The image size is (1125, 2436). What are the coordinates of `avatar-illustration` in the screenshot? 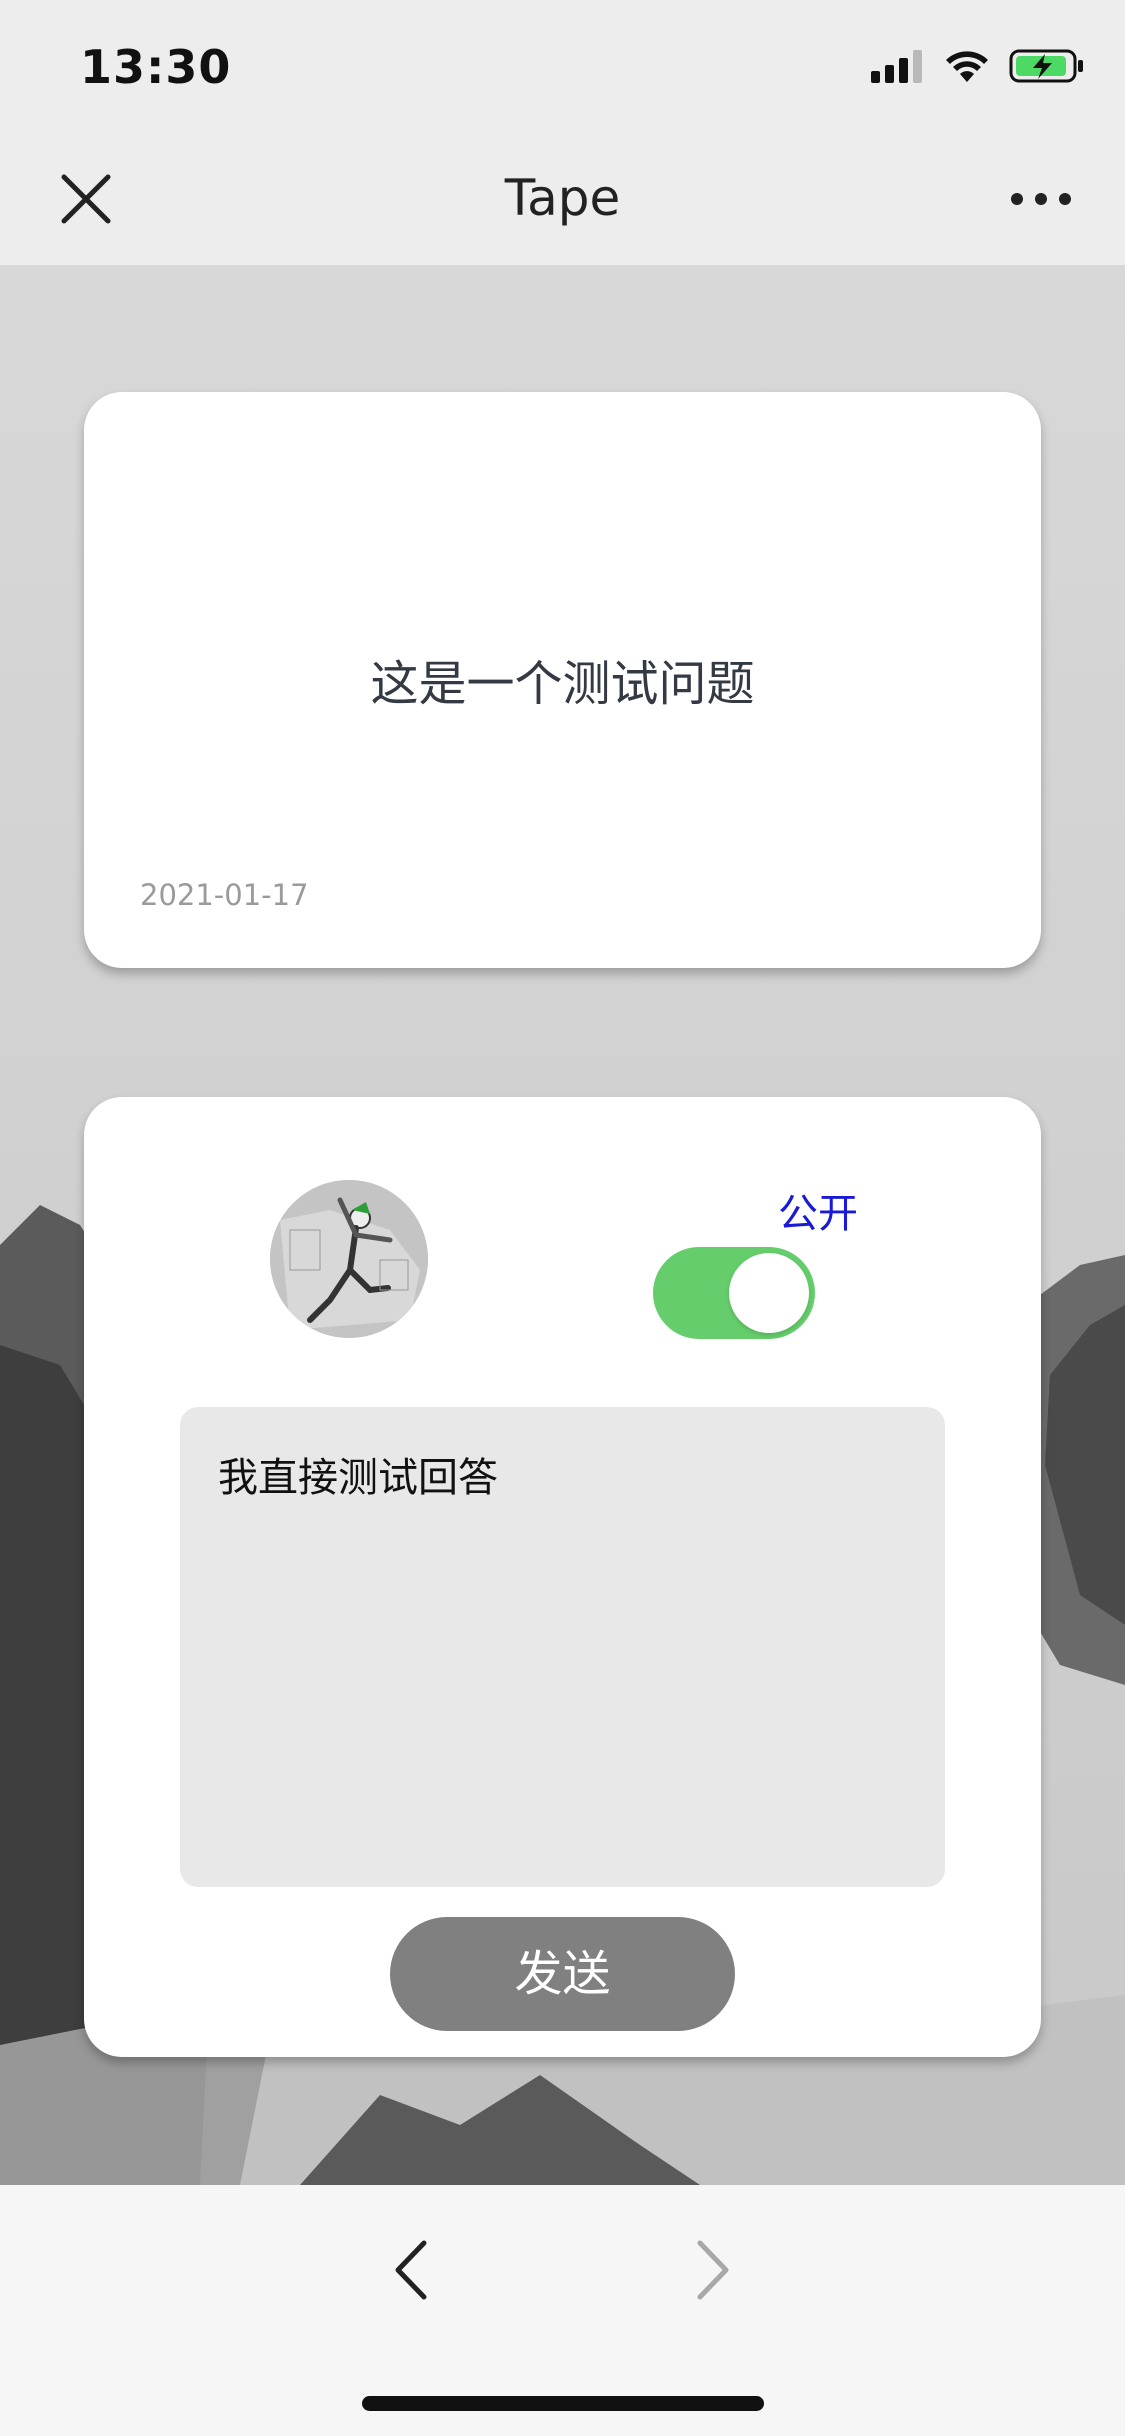 It's located at (349, 1259).